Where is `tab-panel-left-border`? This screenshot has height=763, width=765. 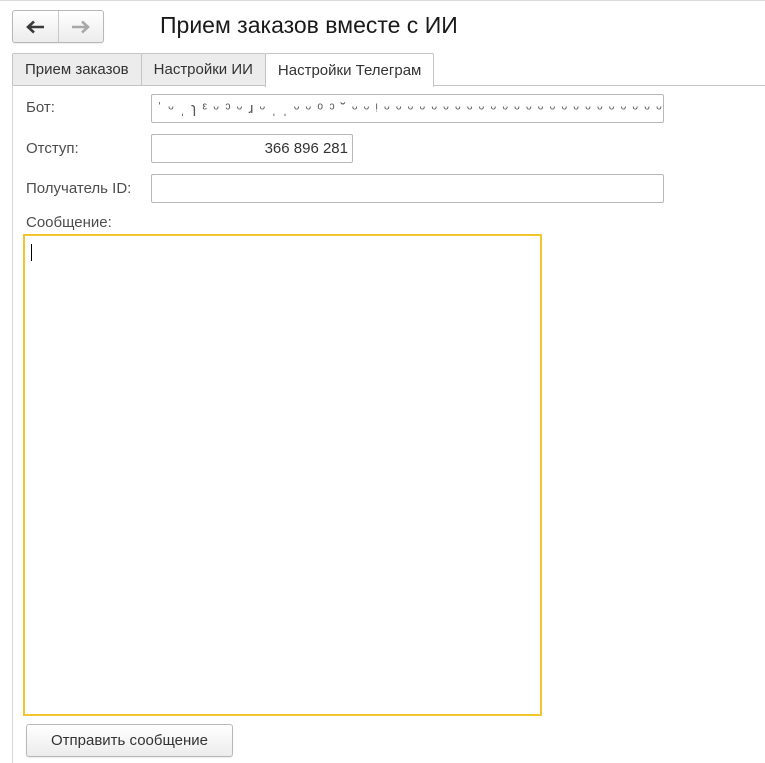
tab-panel-left-border is located at coordinates (12, 424).